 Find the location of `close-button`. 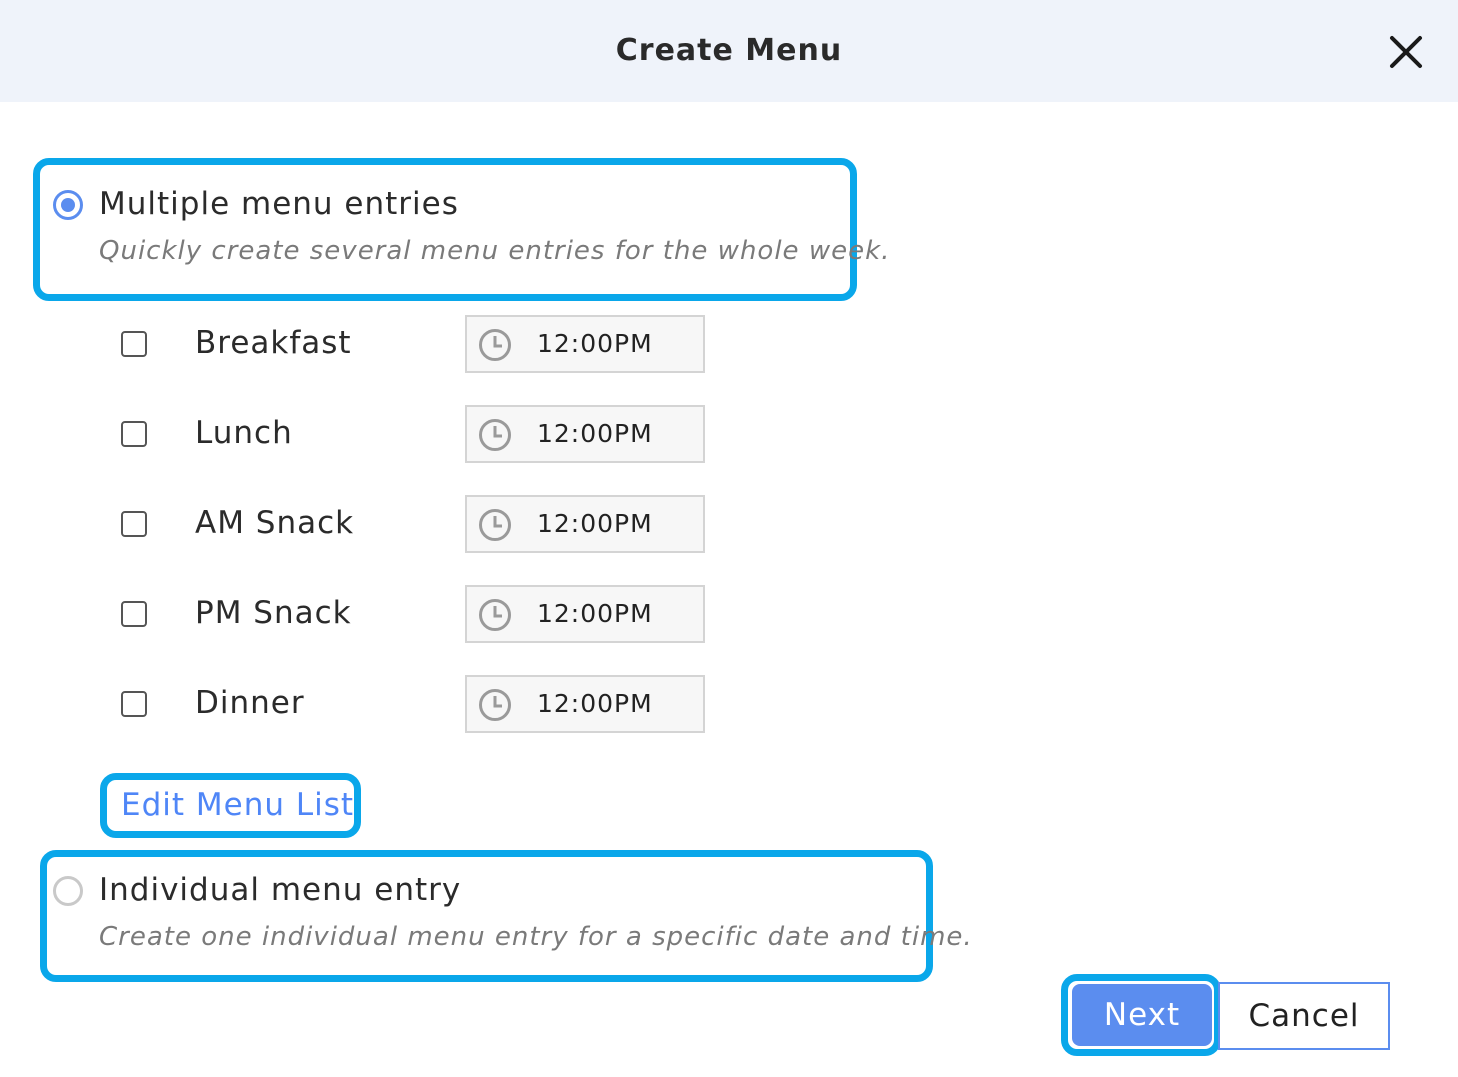

close-button is located at coordinates (1406, 52).